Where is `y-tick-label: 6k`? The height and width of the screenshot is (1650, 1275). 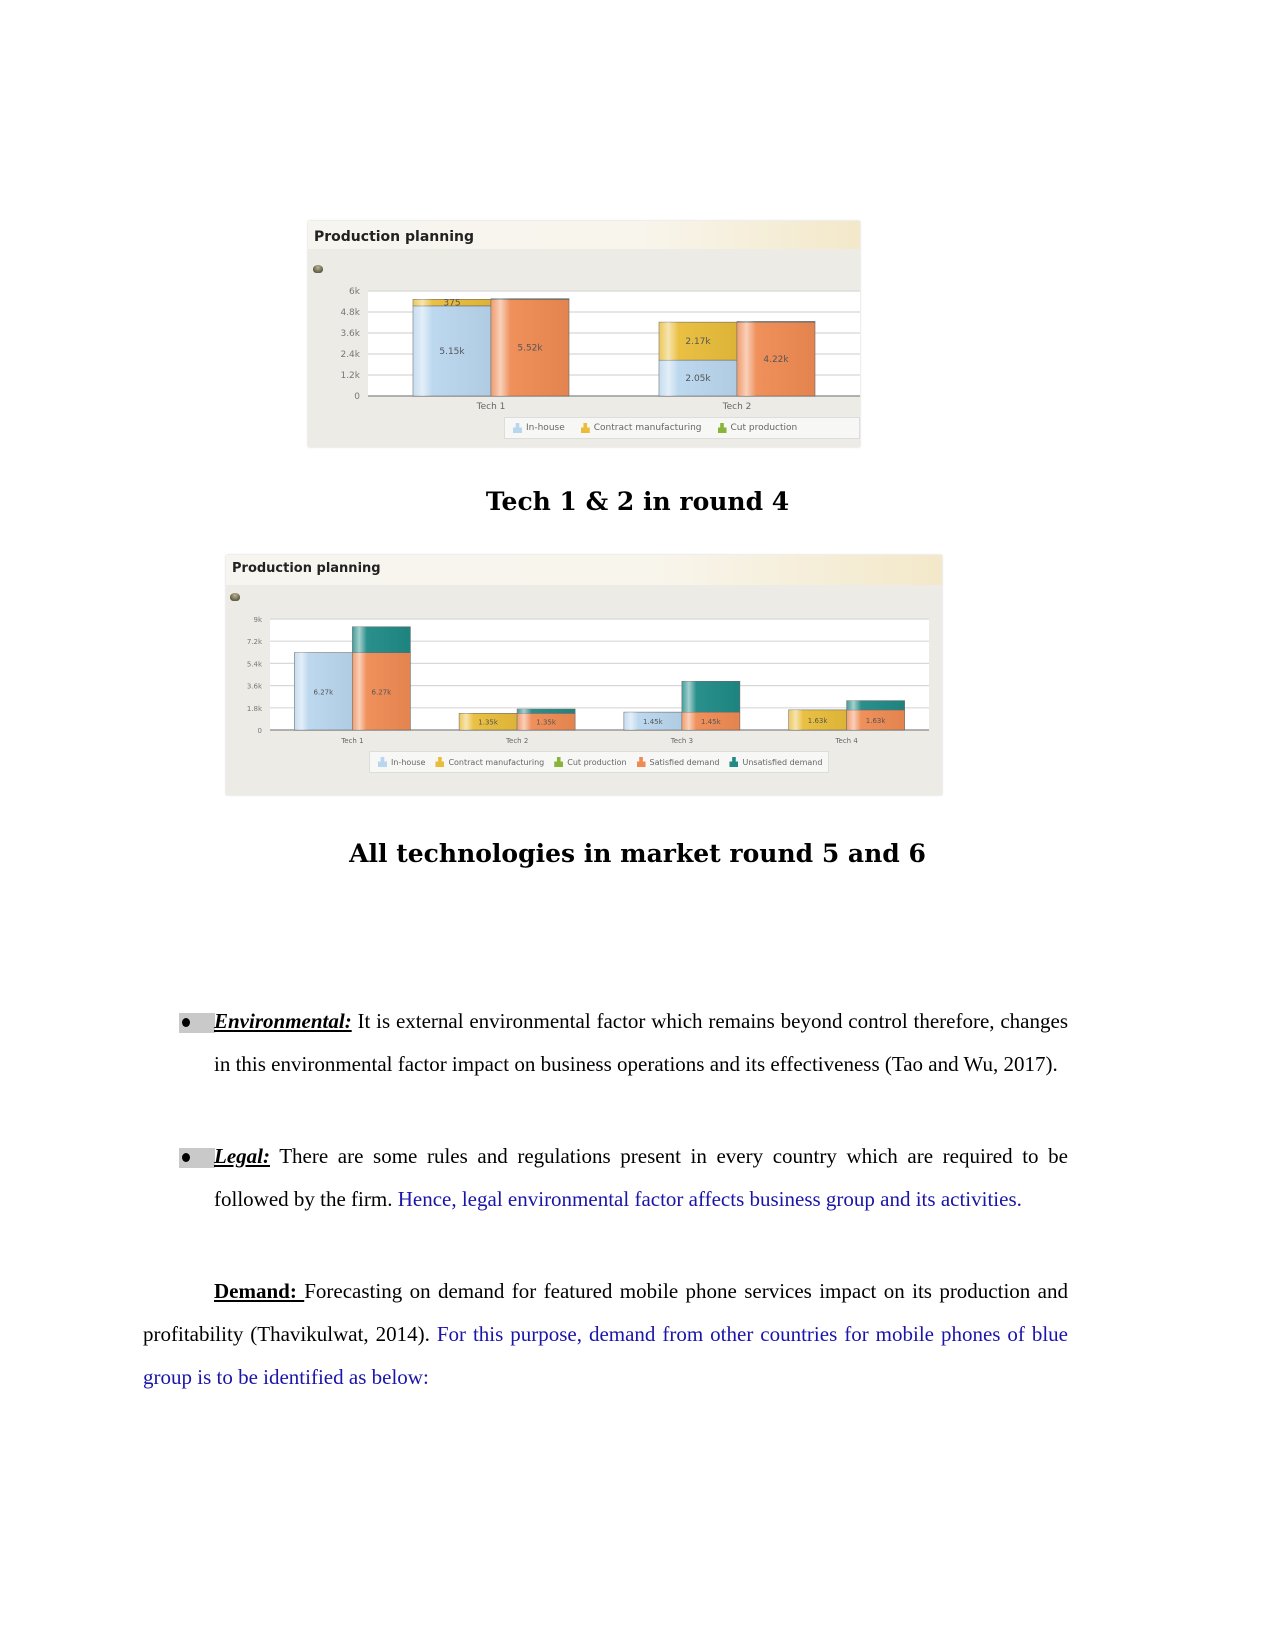 y-tick-label: 6k is located at coordinates (355, 292).